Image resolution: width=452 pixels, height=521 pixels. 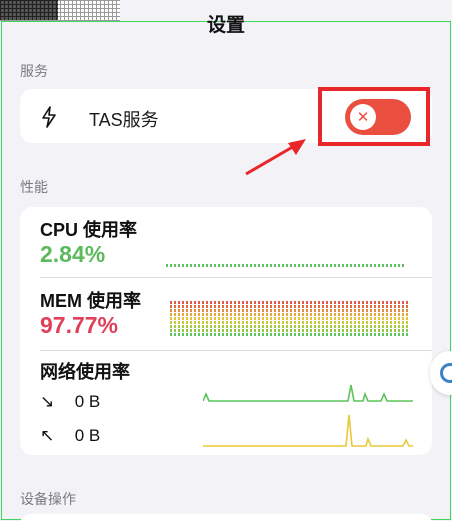 What do you see at coordinates (378, 117) in the screenshot?
I see `tas-service-toggle: ✕` at bounding box center [378, 117].